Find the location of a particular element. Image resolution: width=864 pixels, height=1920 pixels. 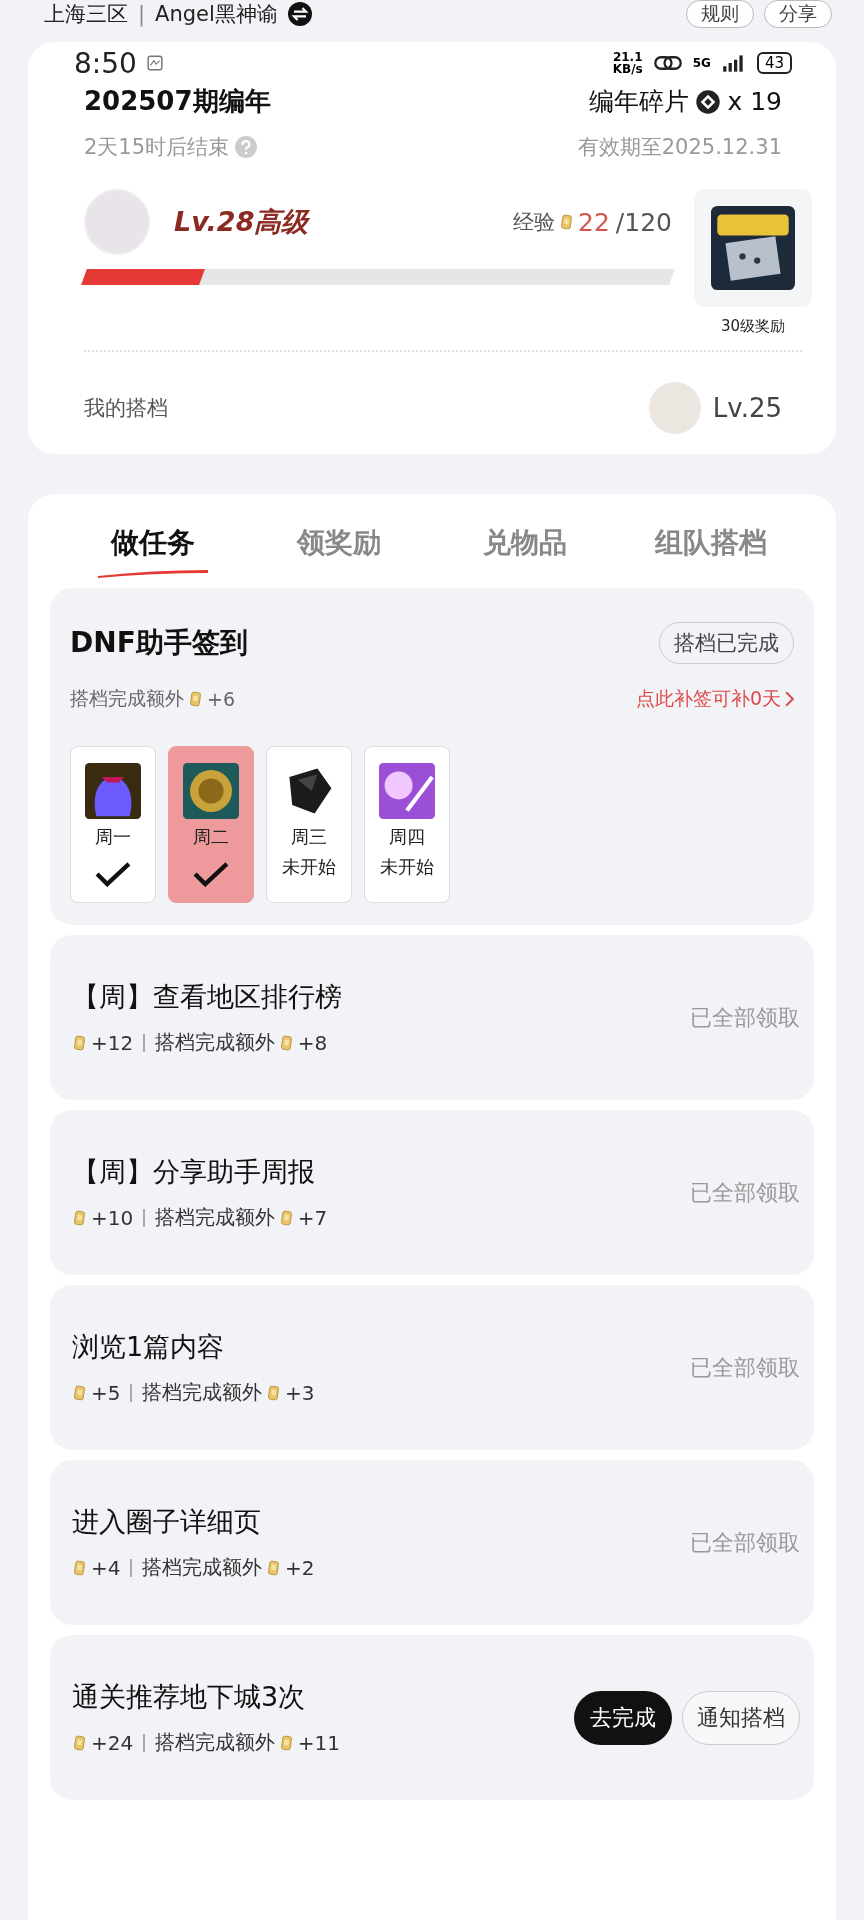

notify-partner-button: 通知搭档 is located at coordinates (741, 1717).